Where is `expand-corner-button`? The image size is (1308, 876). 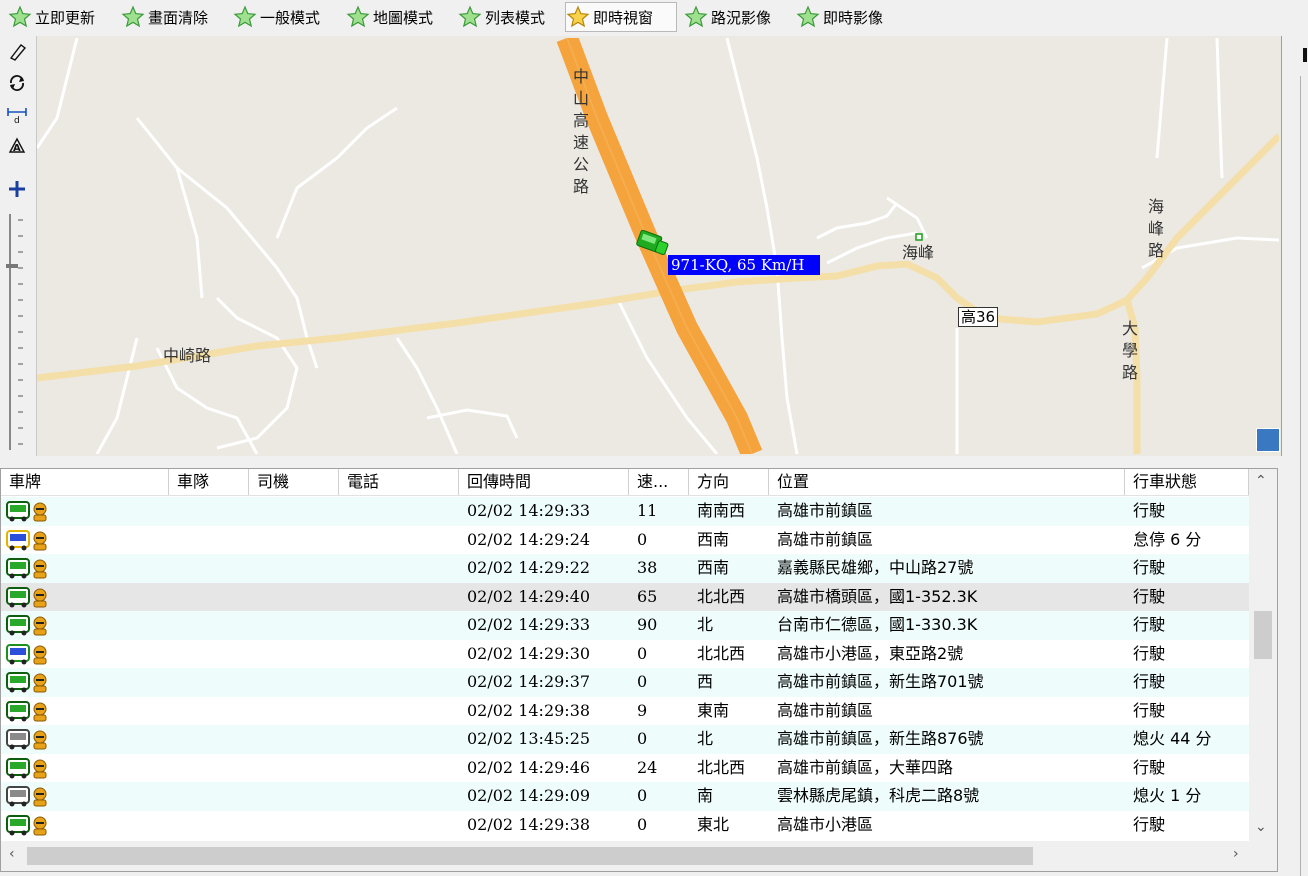
expand-corner-button is located at coordinates (1268, 440).